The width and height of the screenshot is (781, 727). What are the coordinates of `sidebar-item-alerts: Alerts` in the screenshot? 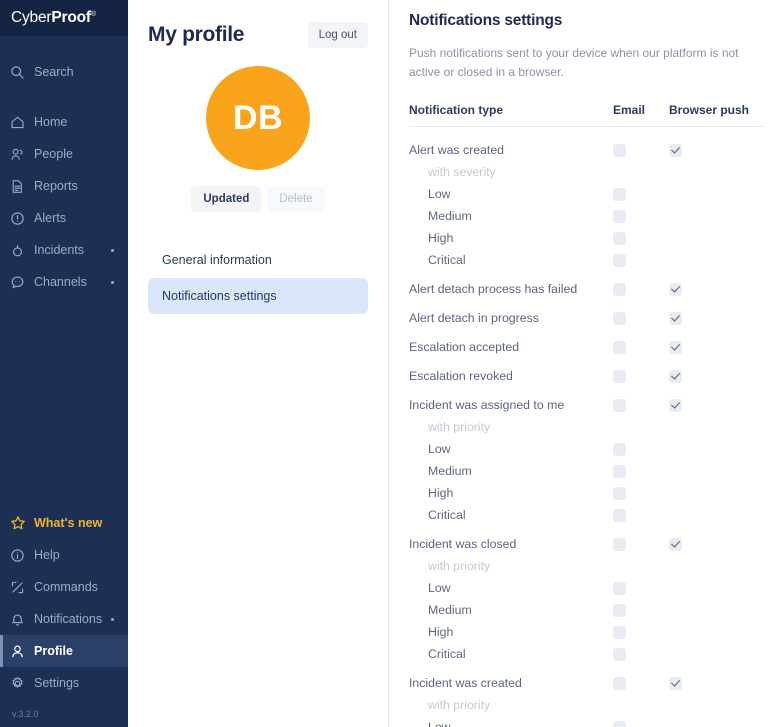 It's located at (64, 218).